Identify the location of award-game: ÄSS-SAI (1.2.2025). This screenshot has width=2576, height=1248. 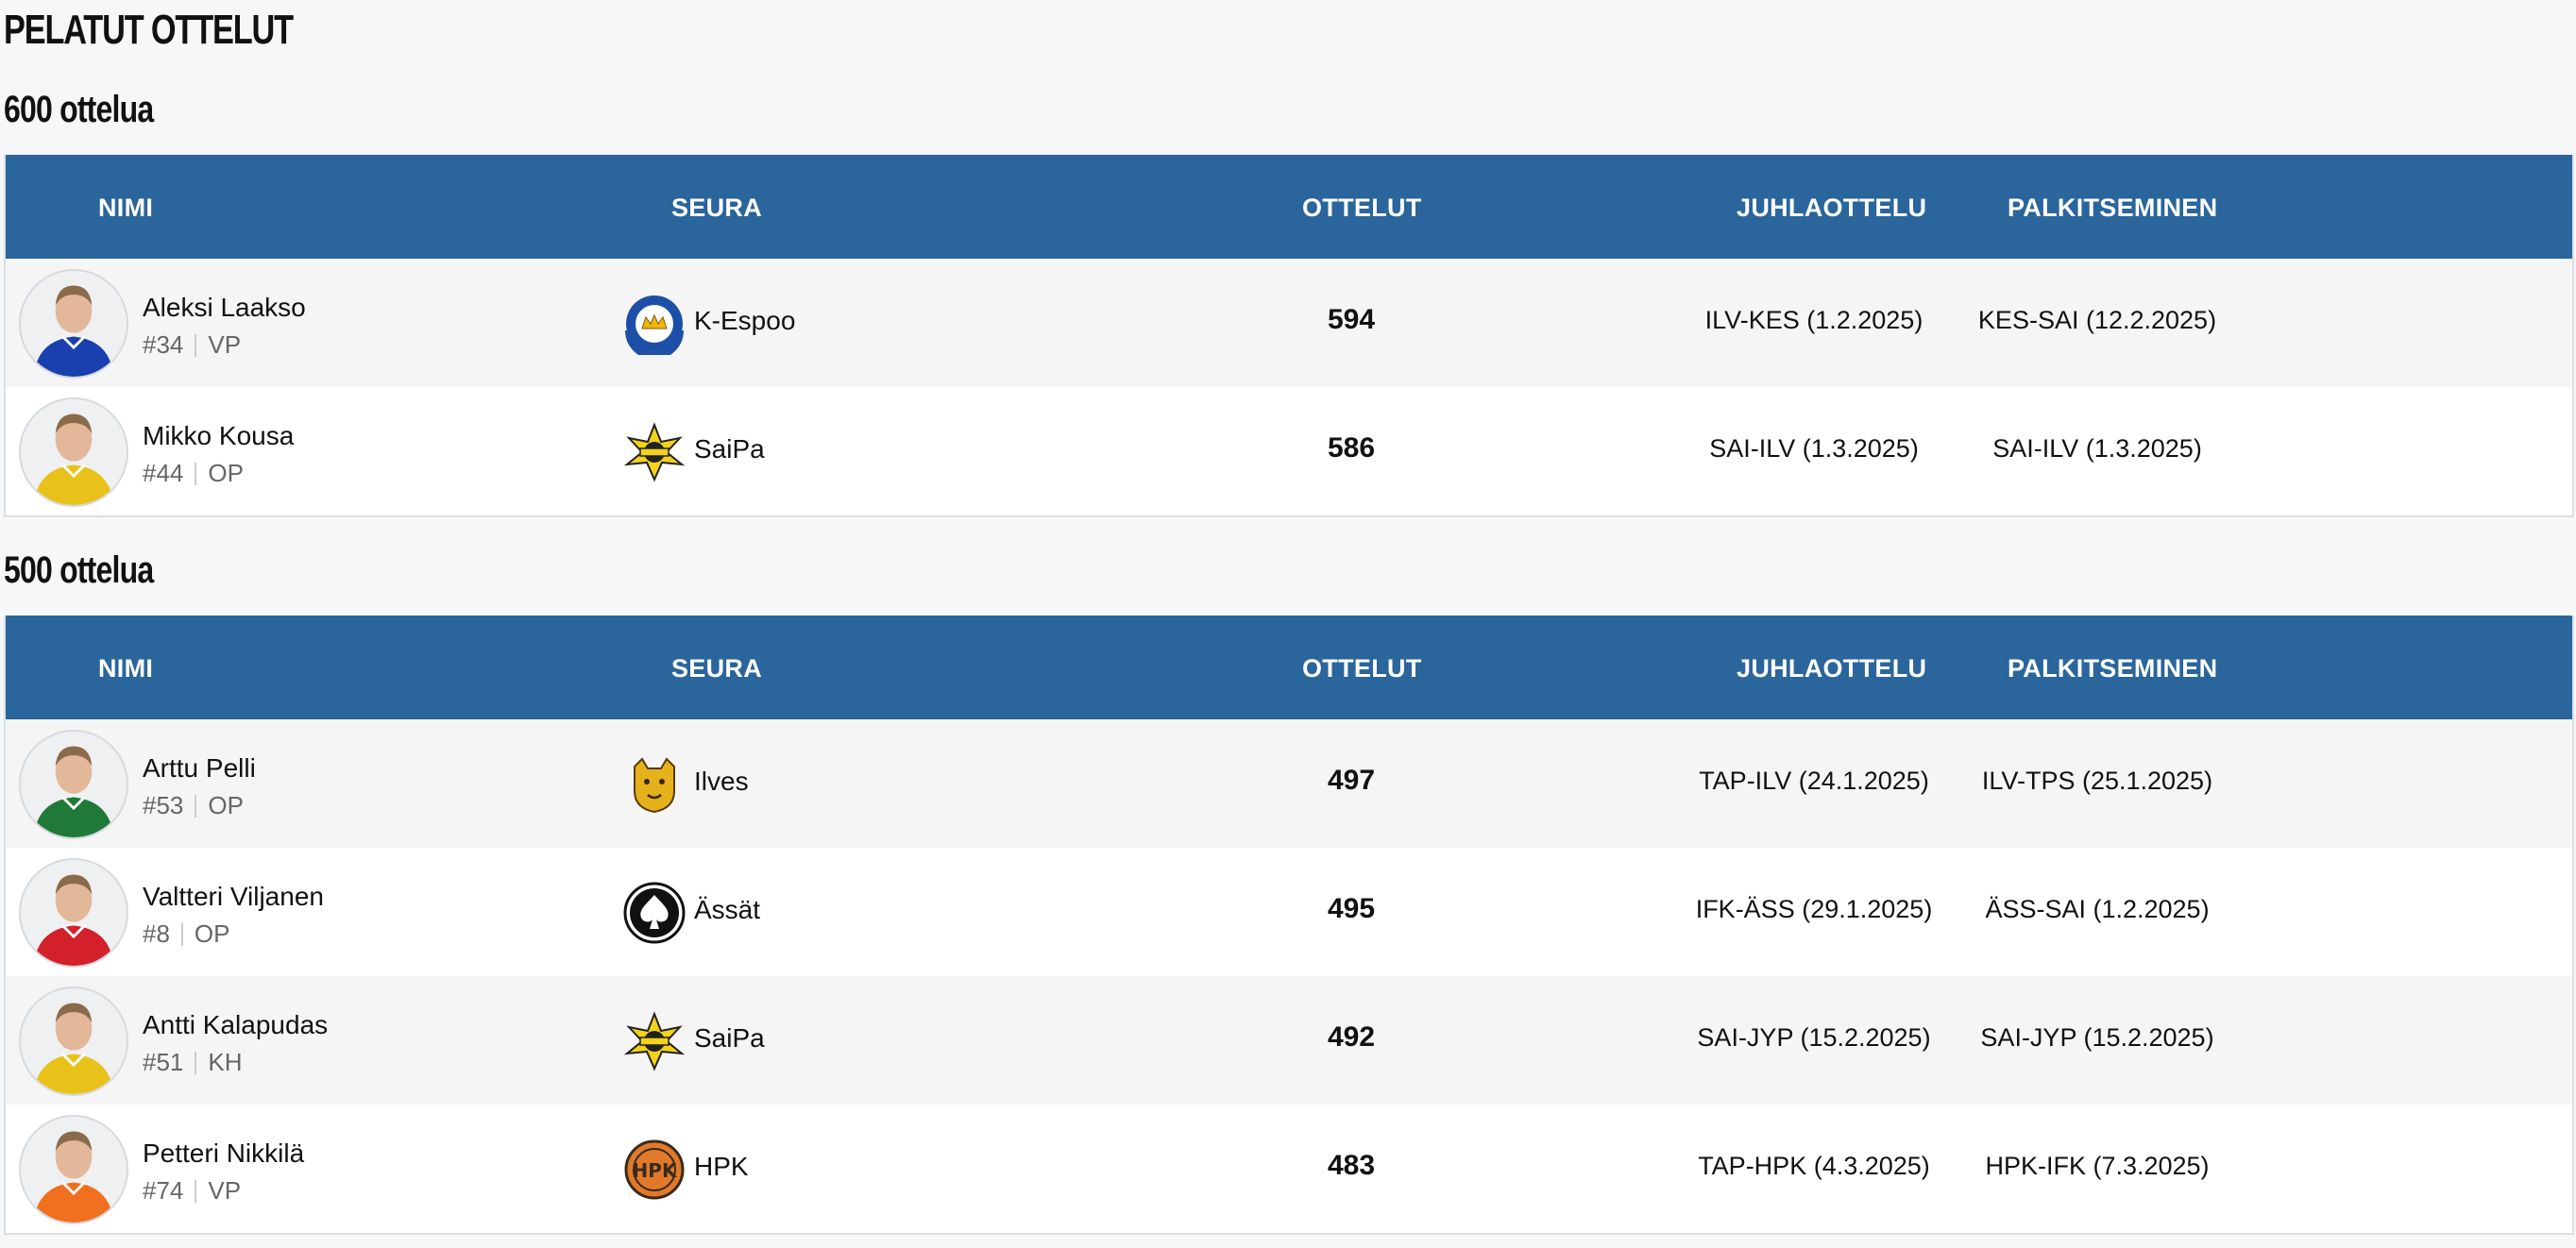
(2097, 909).